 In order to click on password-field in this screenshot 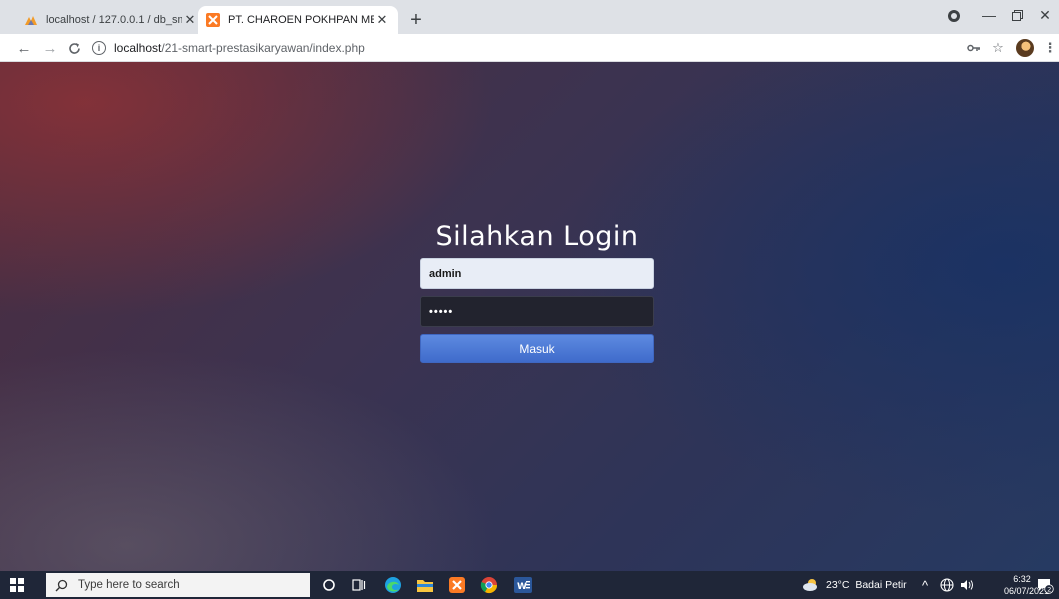, I will do `click(537, 311)`.